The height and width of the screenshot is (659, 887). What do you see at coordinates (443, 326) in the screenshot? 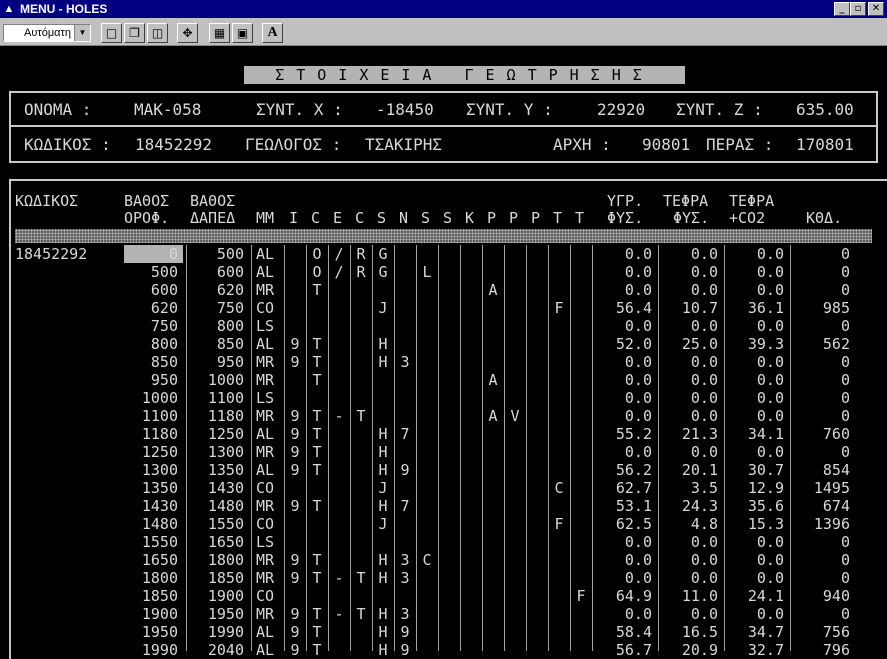
I see `table-row: 750 800 LS 0.0 0.0 0.0 0` at bounding box center [443, 326].